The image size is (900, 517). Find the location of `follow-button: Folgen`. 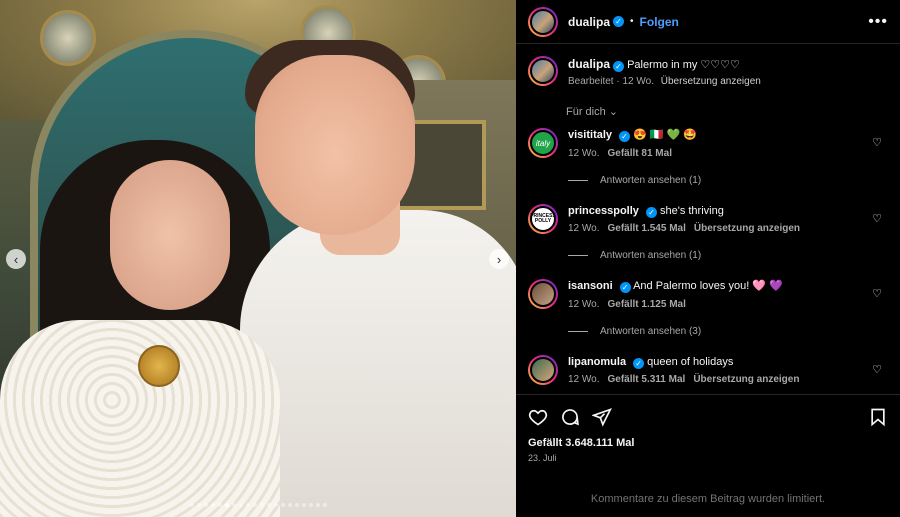

follow-button: Folgen is located at coordinates (659, 22).